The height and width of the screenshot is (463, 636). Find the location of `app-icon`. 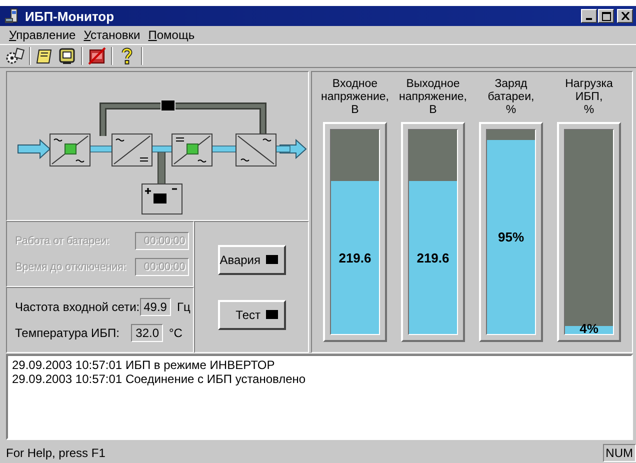

app-icon is located at coordinates (12, 16).